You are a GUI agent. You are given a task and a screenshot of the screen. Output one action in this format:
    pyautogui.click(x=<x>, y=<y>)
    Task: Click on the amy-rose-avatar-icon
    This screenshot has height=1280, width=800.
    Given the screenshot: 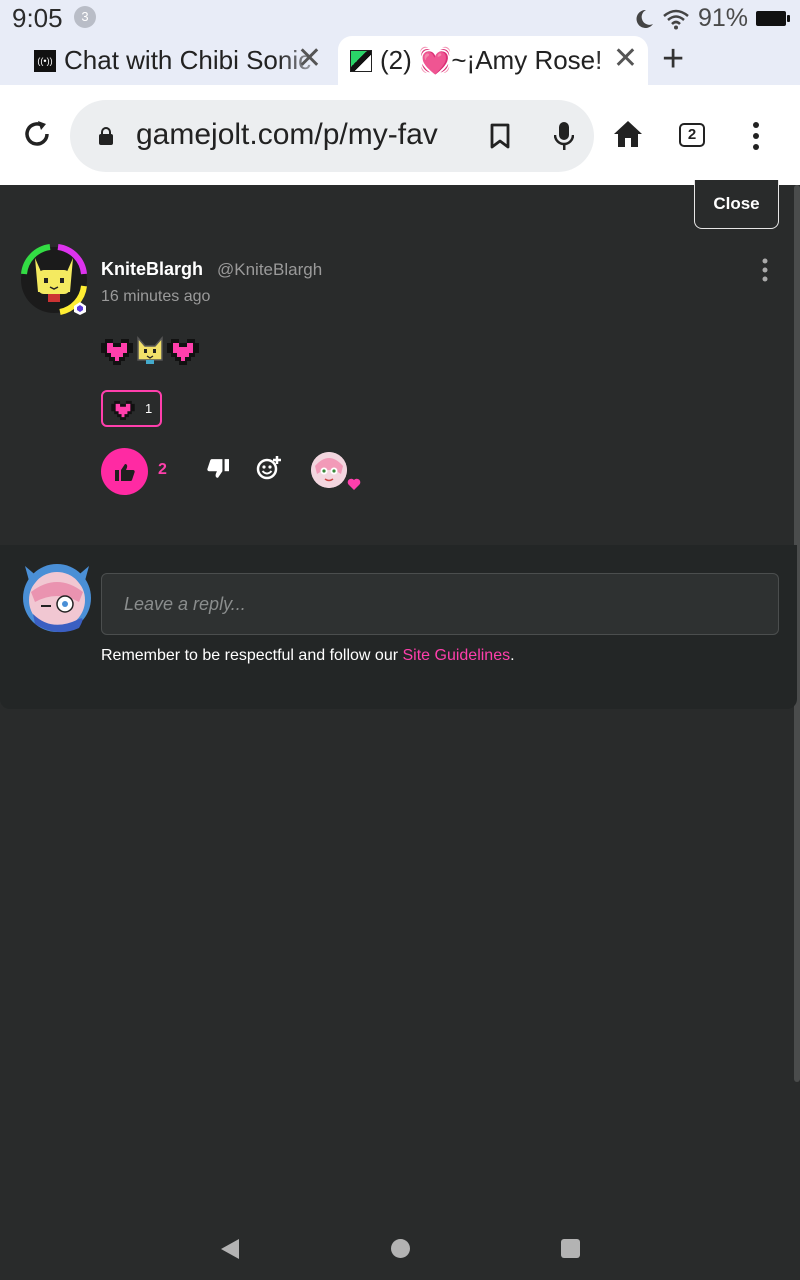 What is the action you would take?
    pyautogui.click(x=329, y=470)
    